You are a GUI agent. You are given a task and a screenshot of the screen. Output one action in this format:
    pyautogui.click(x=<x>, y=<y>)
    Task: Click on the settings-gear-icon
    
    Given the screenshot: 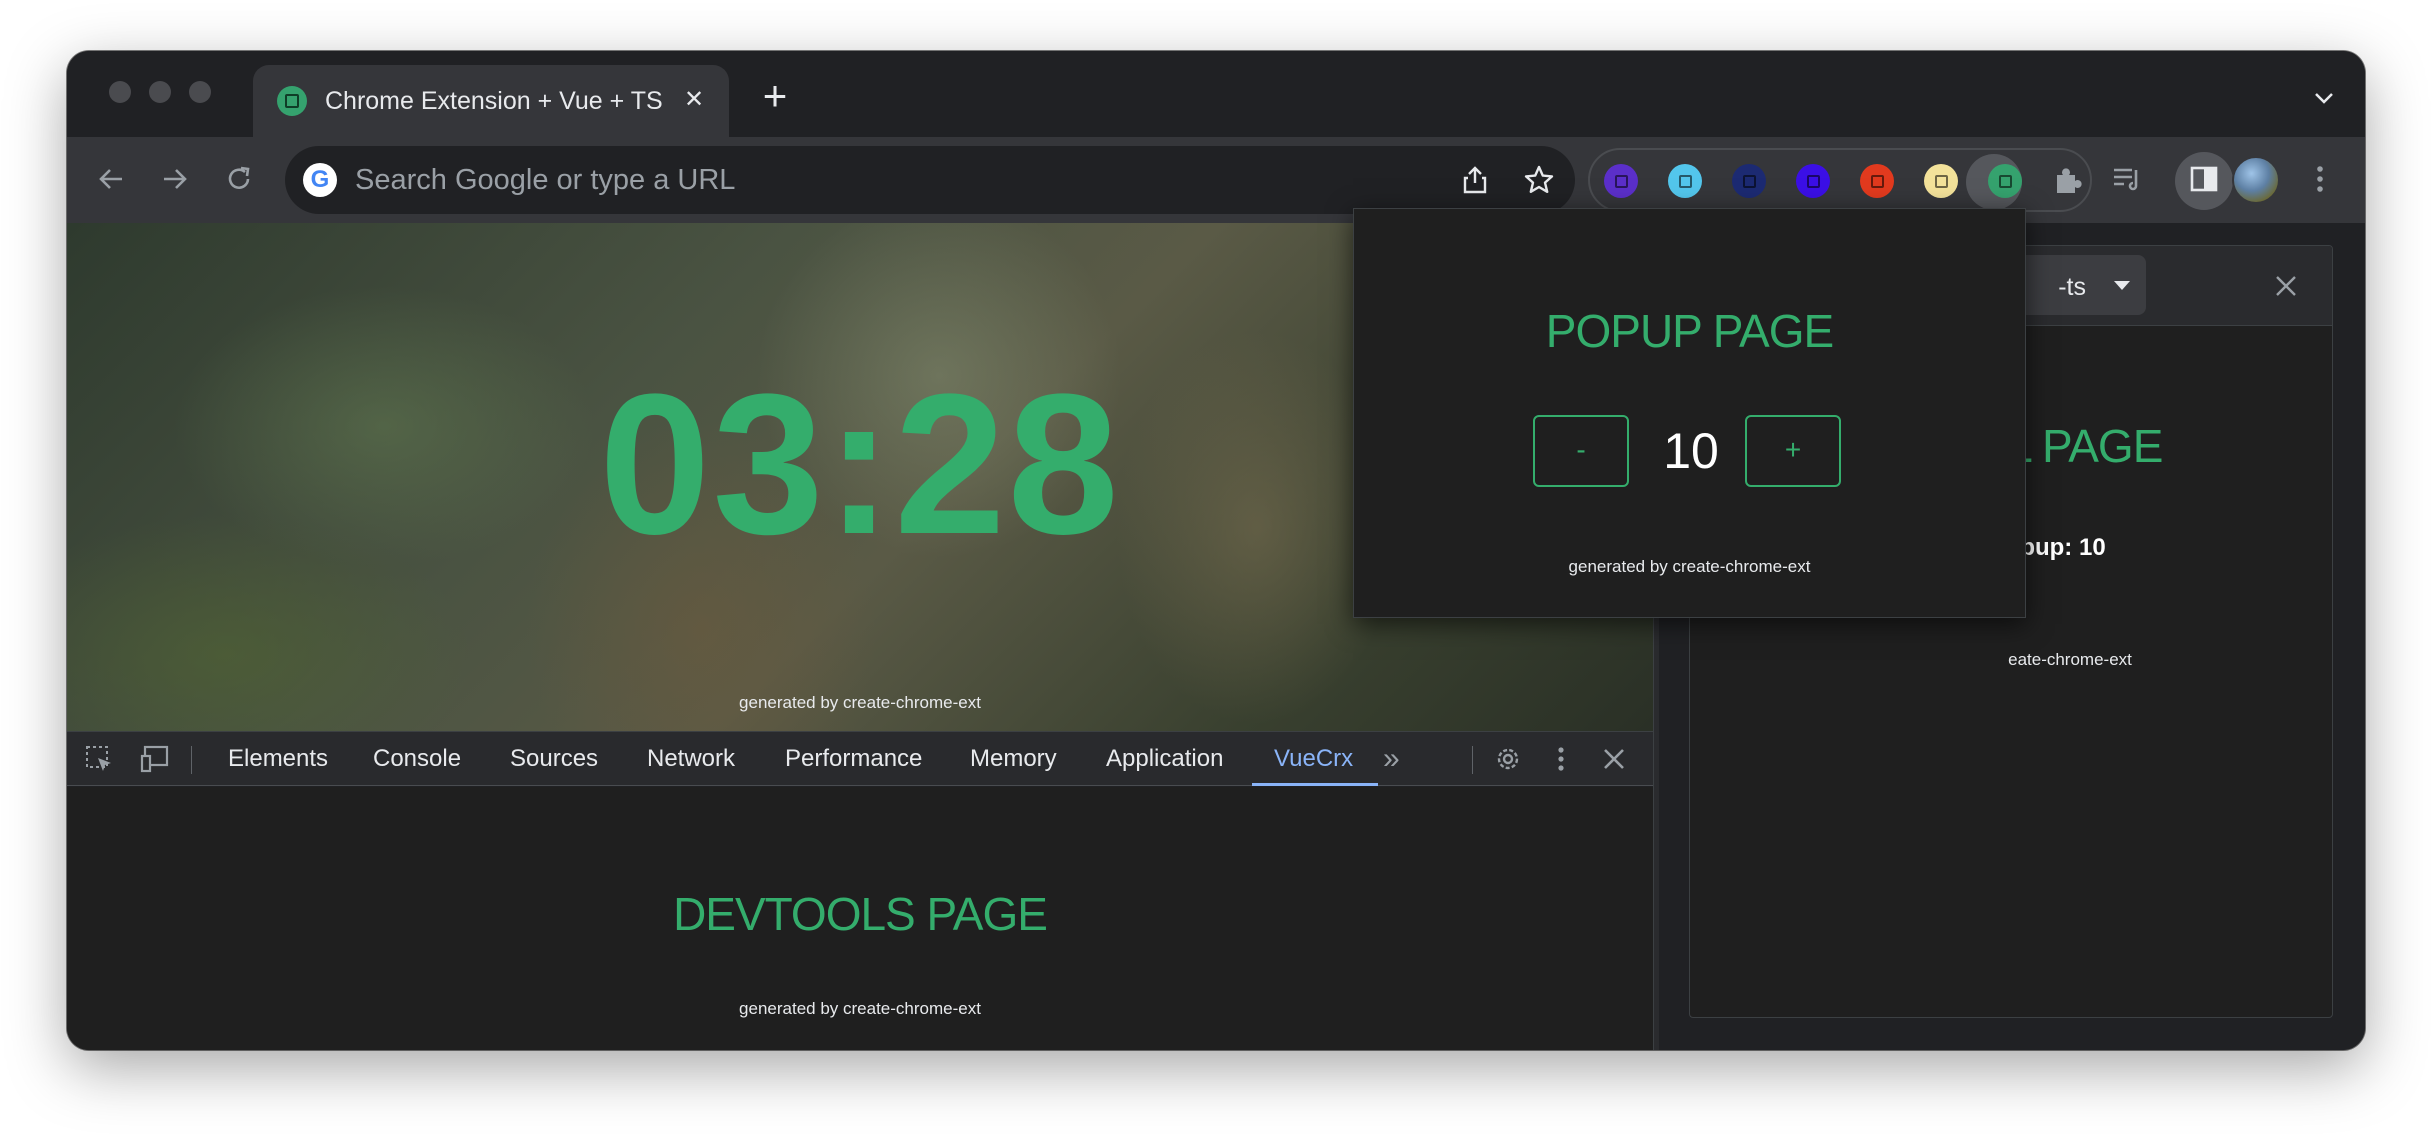 What is the action you would take?
    pyautogui.click(x=1508, y=759)
    